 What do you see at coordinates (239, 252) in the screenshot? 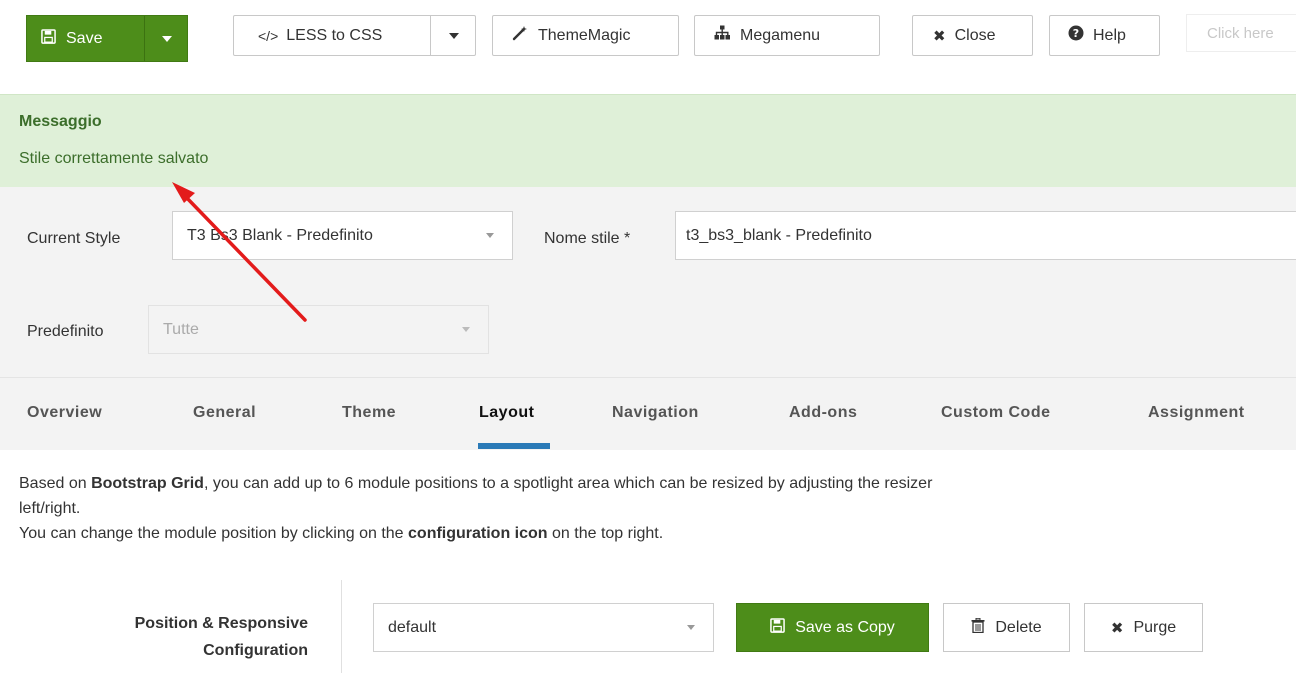
I see `annotation-arrow` at bounding box center [239, 252].